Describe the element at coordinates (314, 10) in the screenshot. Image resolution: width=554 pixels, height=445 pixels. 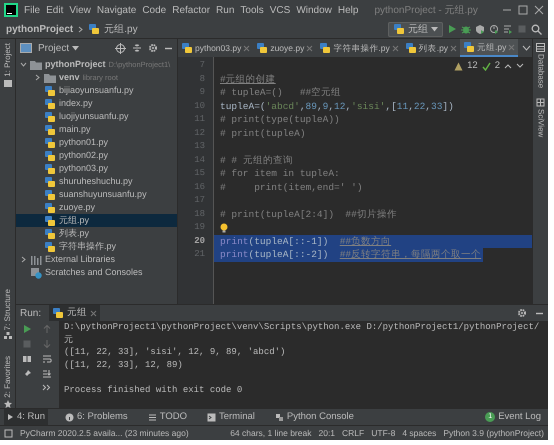
I see `menu-item: Window` at that location.